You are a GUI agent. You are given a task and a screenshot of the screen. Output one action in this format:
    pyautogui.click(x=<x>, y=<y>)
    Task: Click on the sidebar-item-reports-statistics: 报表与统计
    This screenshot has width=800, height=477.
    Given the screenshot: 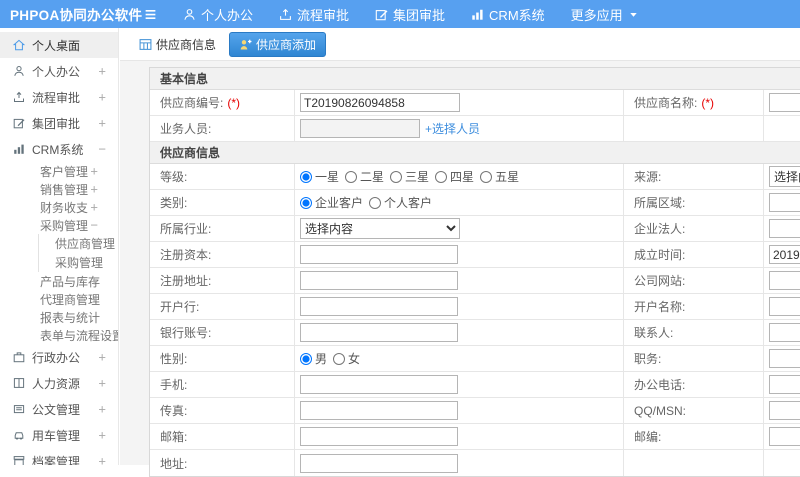 What is the action you would take?
    pyautogui.click(x=59, y=317)
    